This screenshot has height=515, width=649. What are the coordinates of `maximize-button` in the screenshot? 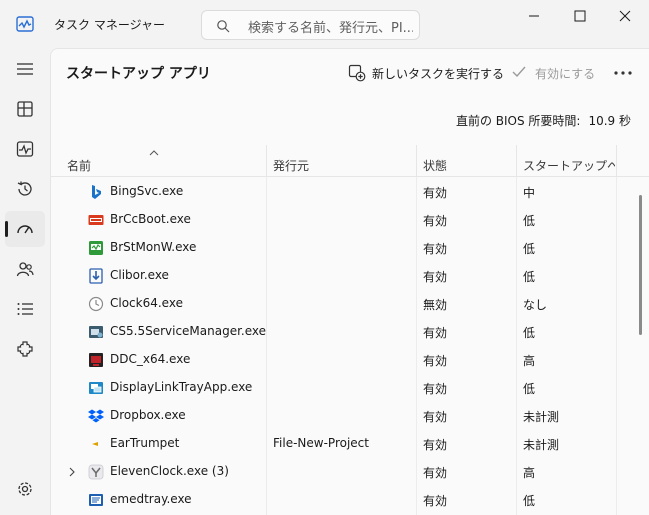 It's located at (581, 16).